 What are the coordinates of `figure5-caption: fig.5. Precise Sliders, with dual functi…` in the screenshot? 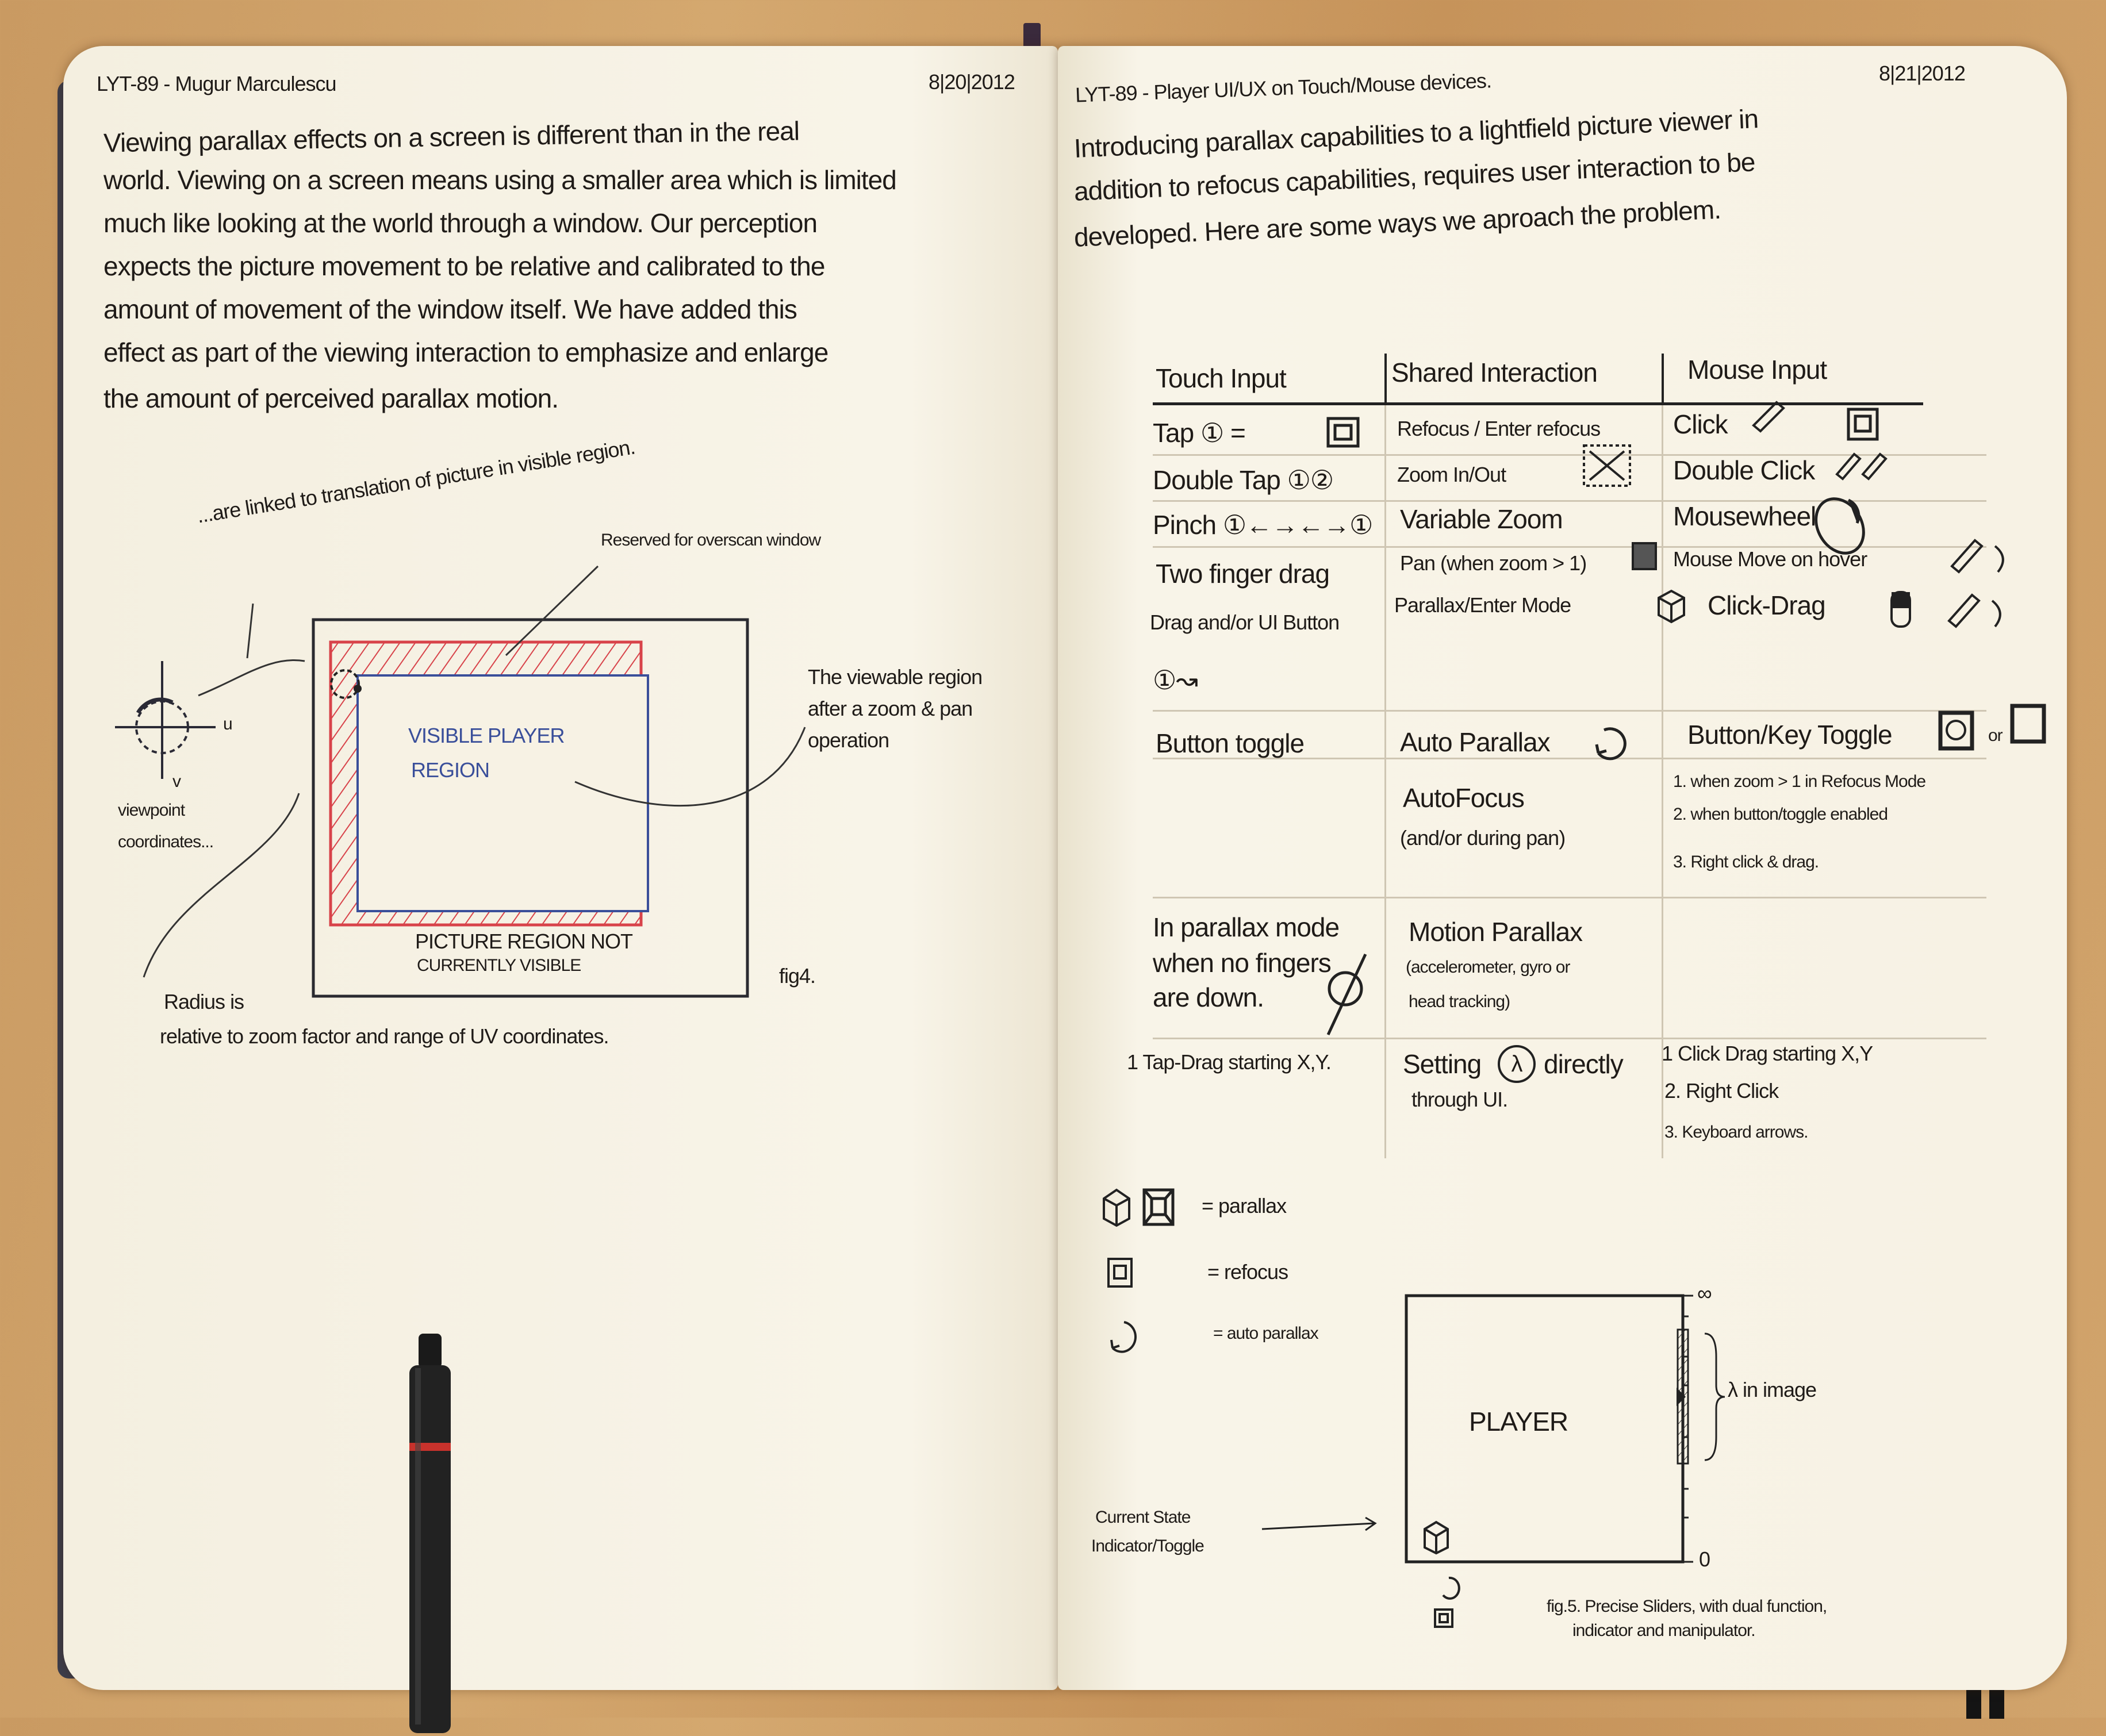 It's located at (1687, 1606).